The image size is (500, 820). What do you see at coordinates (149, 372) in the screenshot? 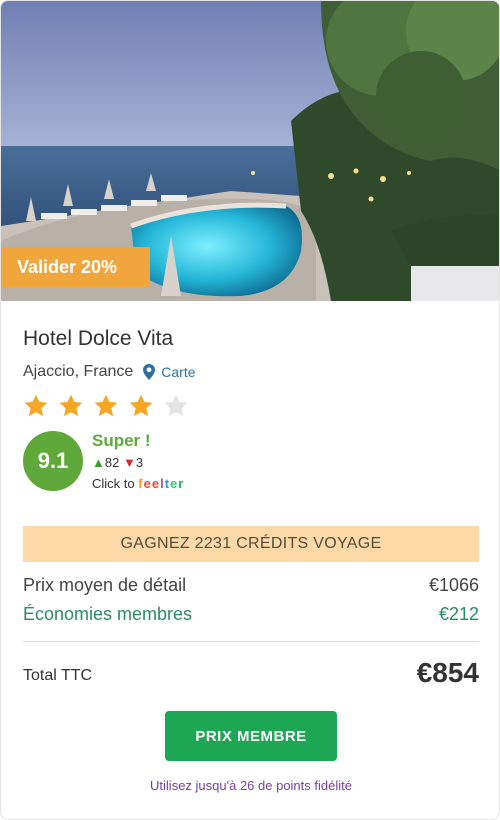
I see `map-pin-icon` at bounding box center [149, 372].